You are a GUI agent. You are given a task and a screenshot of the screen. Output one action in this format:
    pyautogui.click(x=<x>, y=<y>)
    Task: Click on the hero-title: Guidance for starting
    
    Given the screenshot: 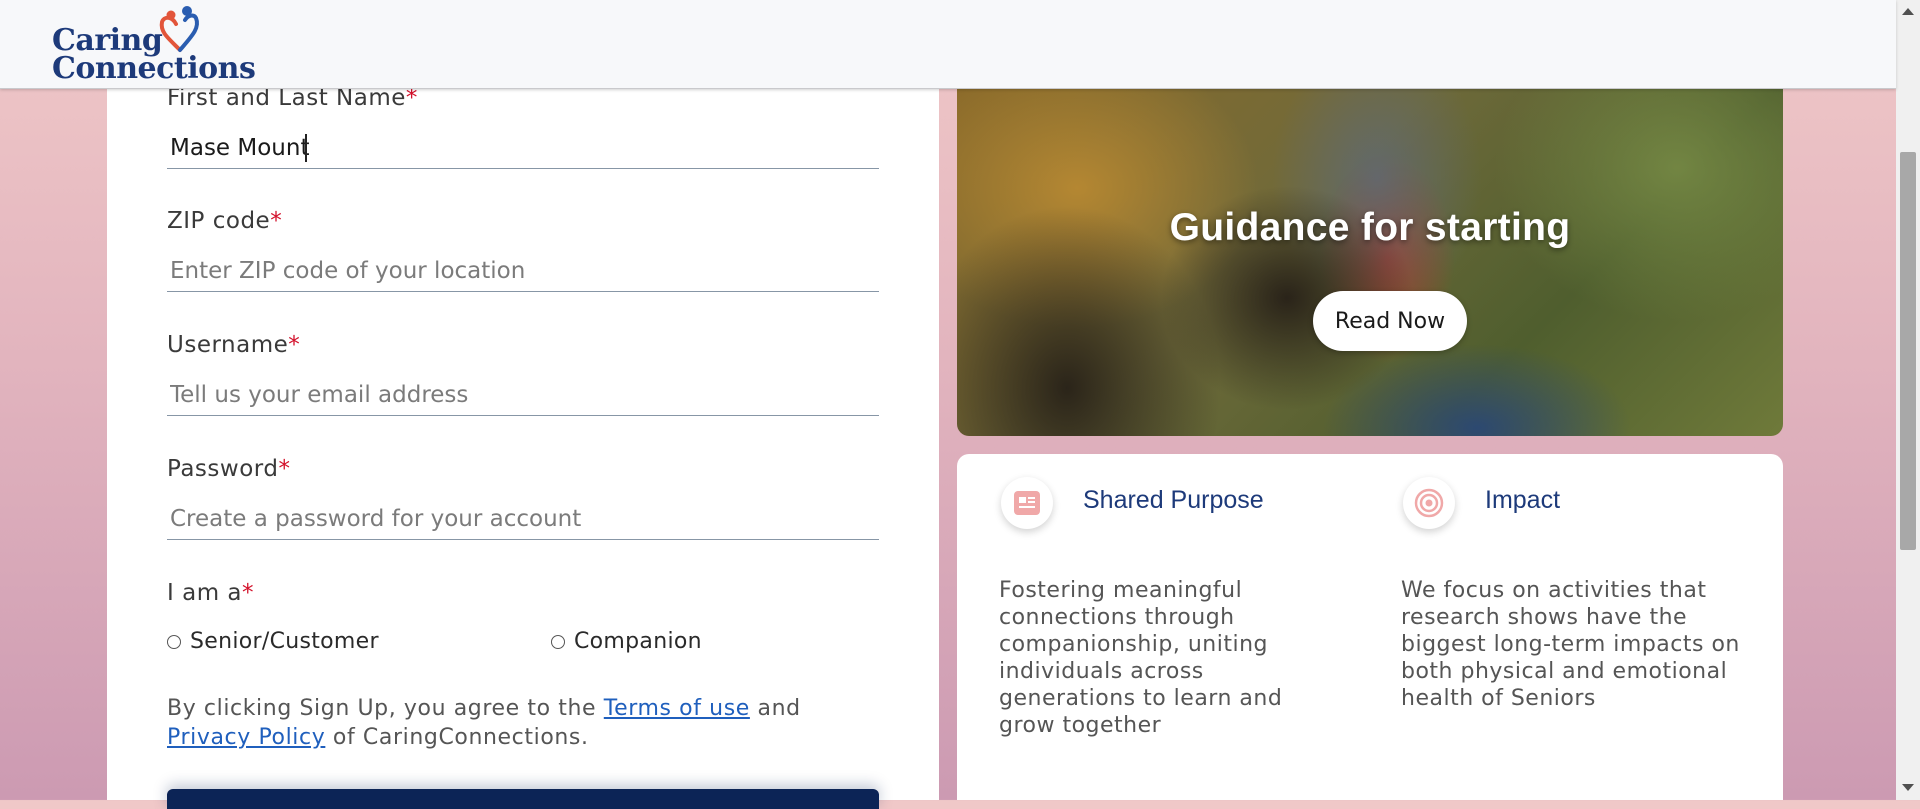 What is the action you would take?
    pyautogui.click(x=1370, y=227)
    